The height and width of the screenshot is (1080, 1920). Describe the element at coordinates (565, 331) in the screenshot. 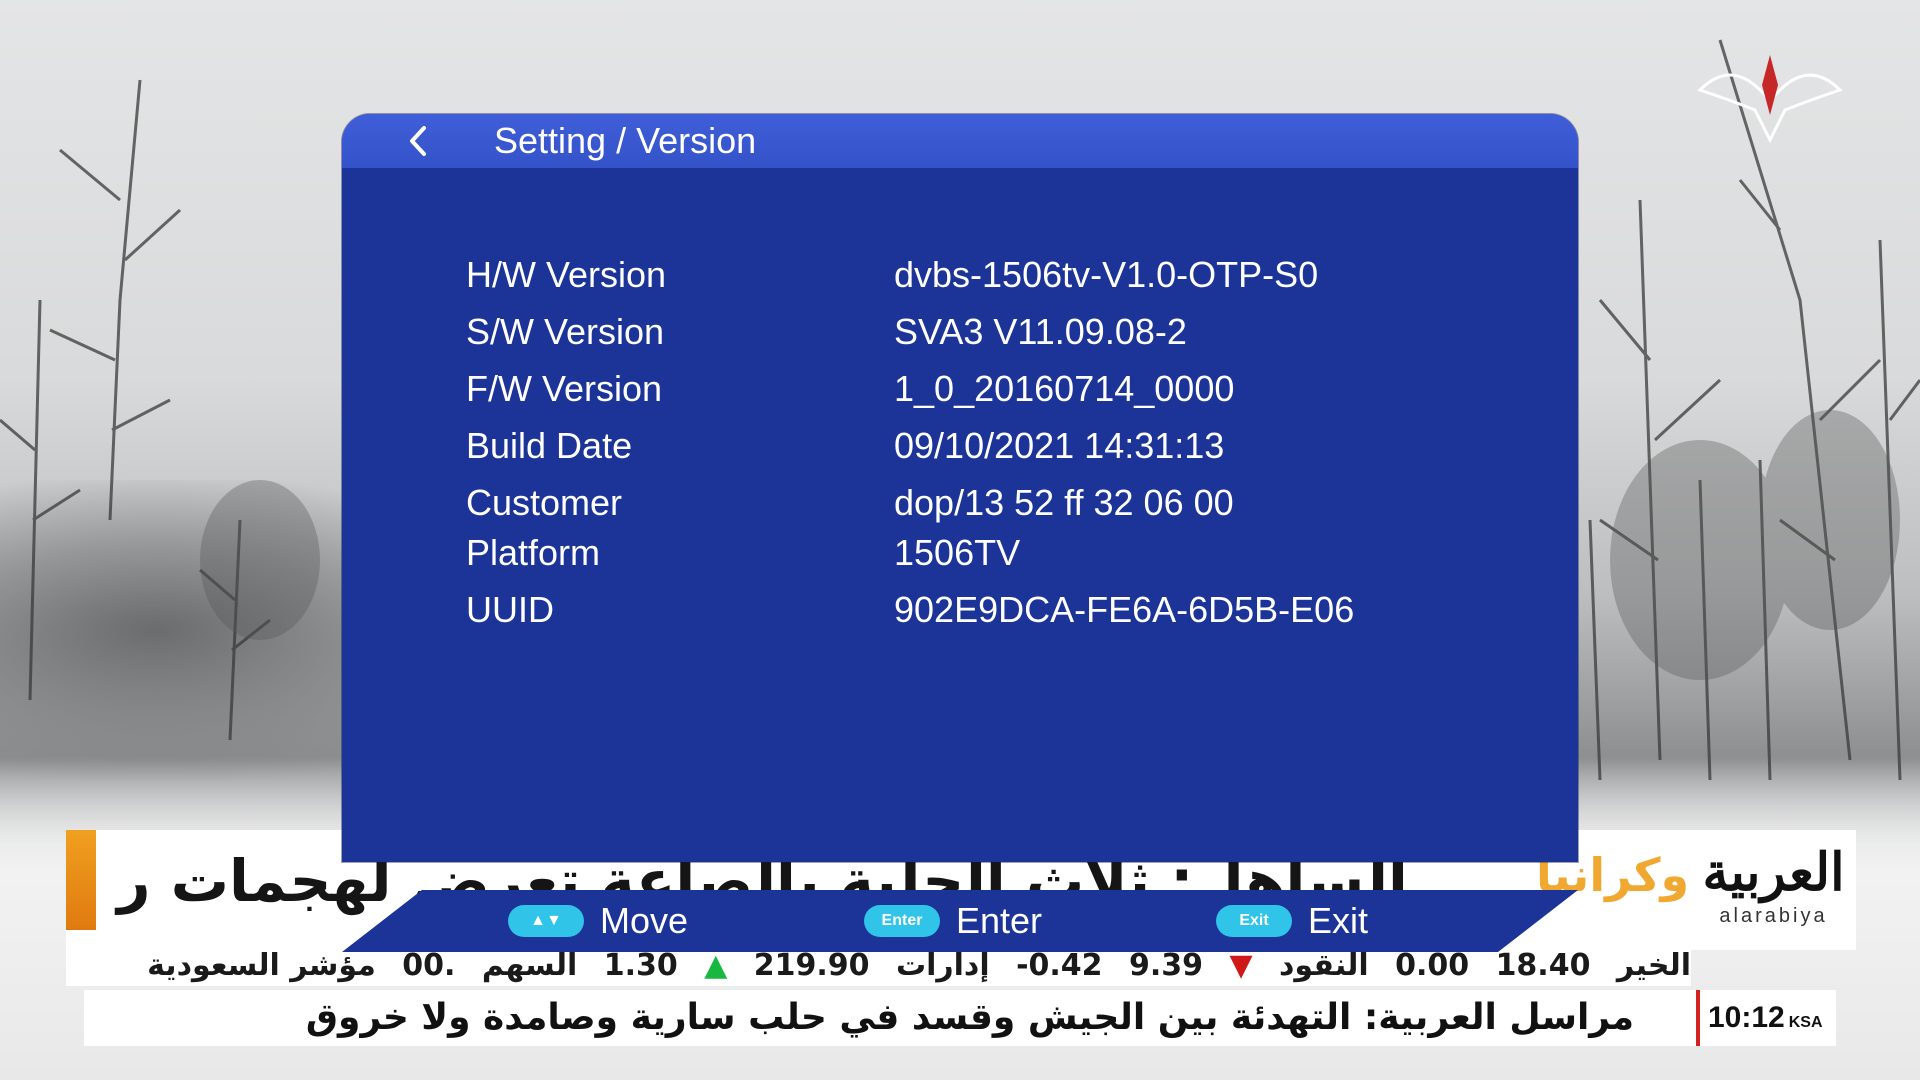

I see `info-label: S/W Version` at that location.